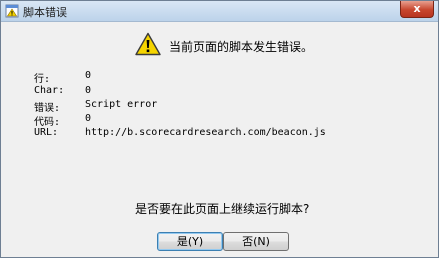 This screenshot has height=258, width=439. I want to click on char-label: Char:, so click(49, 90).